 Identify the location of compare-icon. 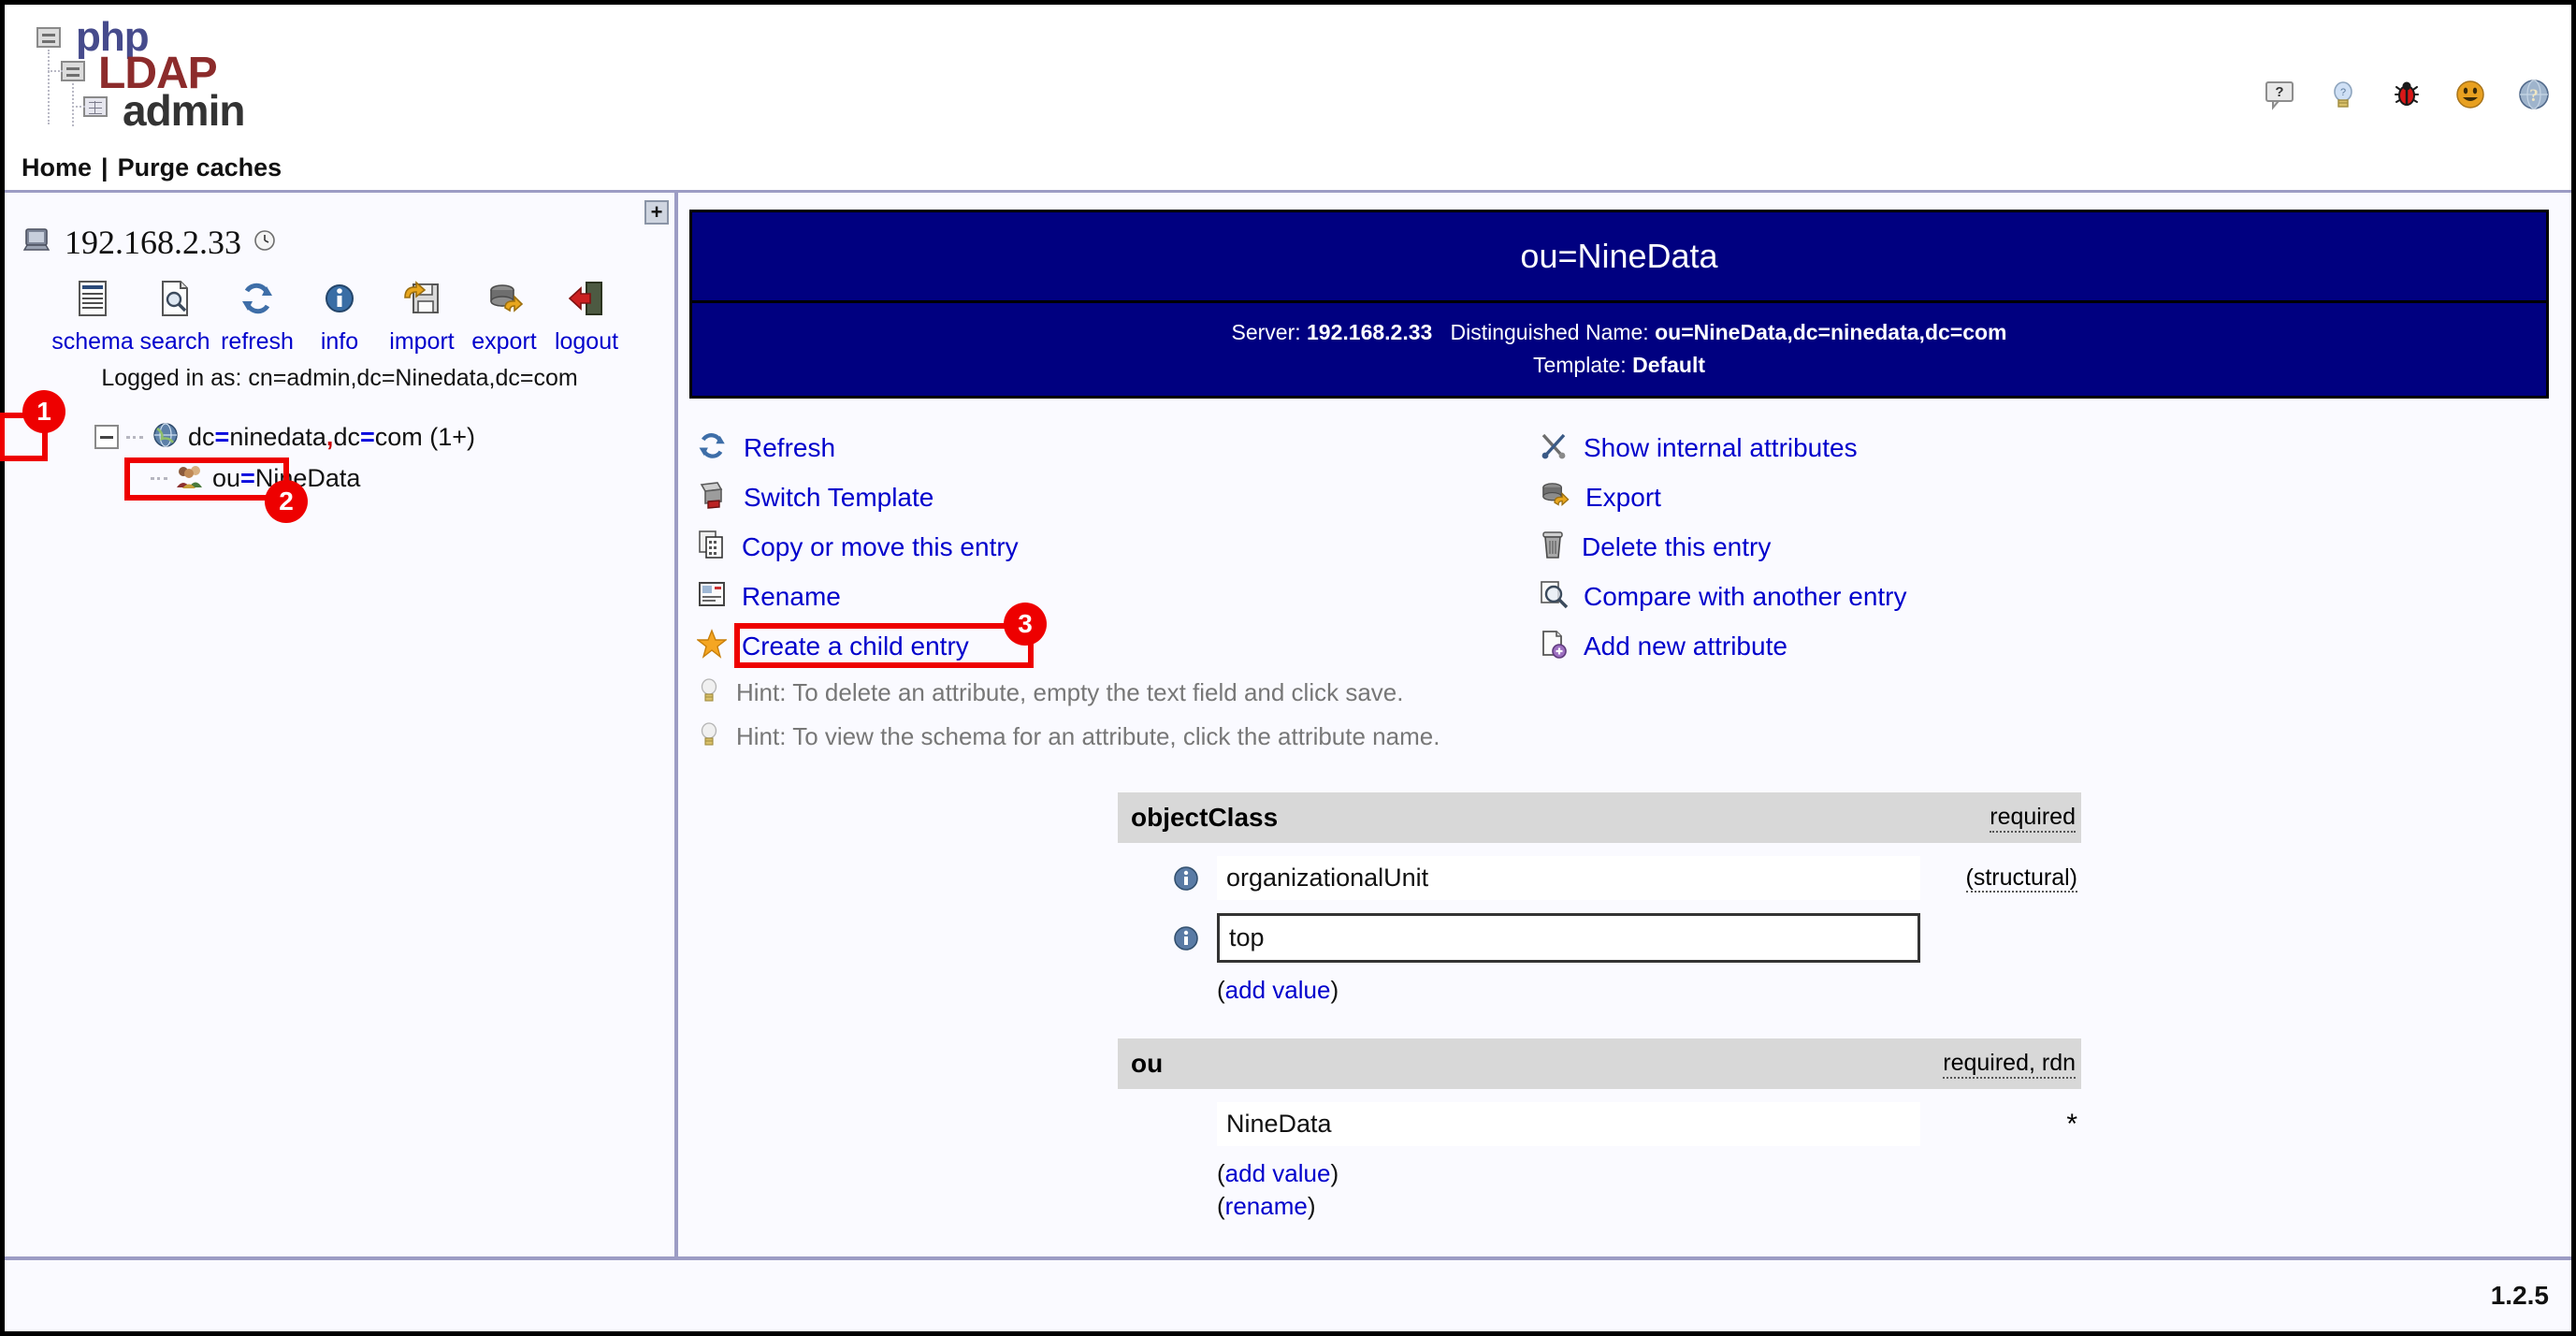
(1554, 596).